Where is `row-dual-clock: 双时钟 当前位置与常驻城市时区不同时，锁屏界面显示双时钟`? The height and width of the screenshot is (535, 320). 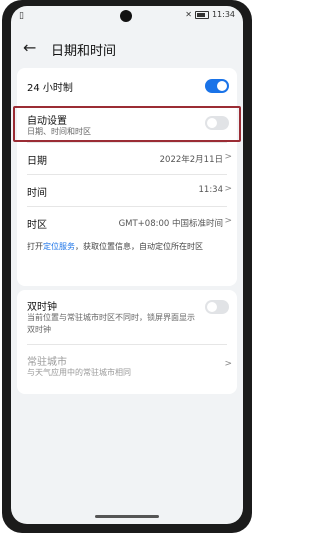
row-dual-clock: 双时钟 当前位置与常驻城市时区不同时，锁屏界面显示双时钟 is located at coordinates (127, 317).